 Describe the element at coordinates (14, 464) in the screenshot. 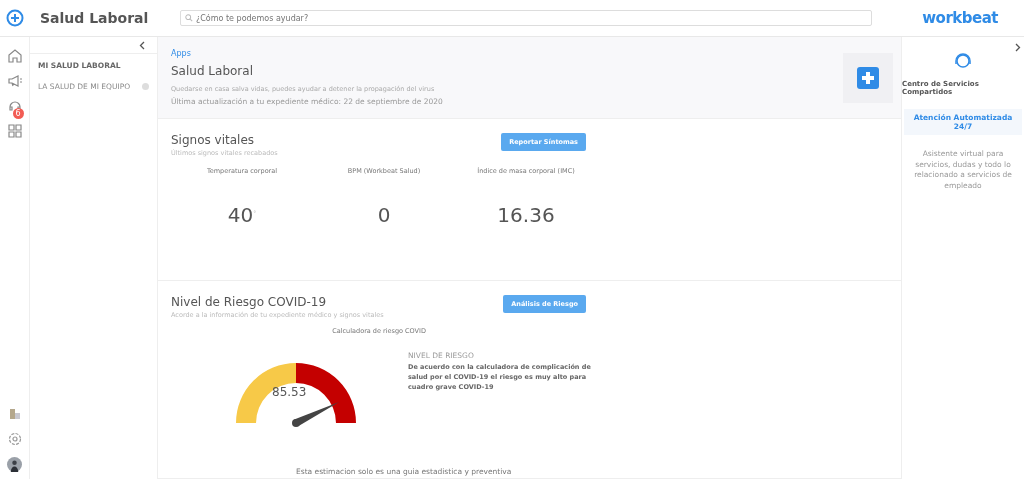

I see `avatar-icon` at that location.